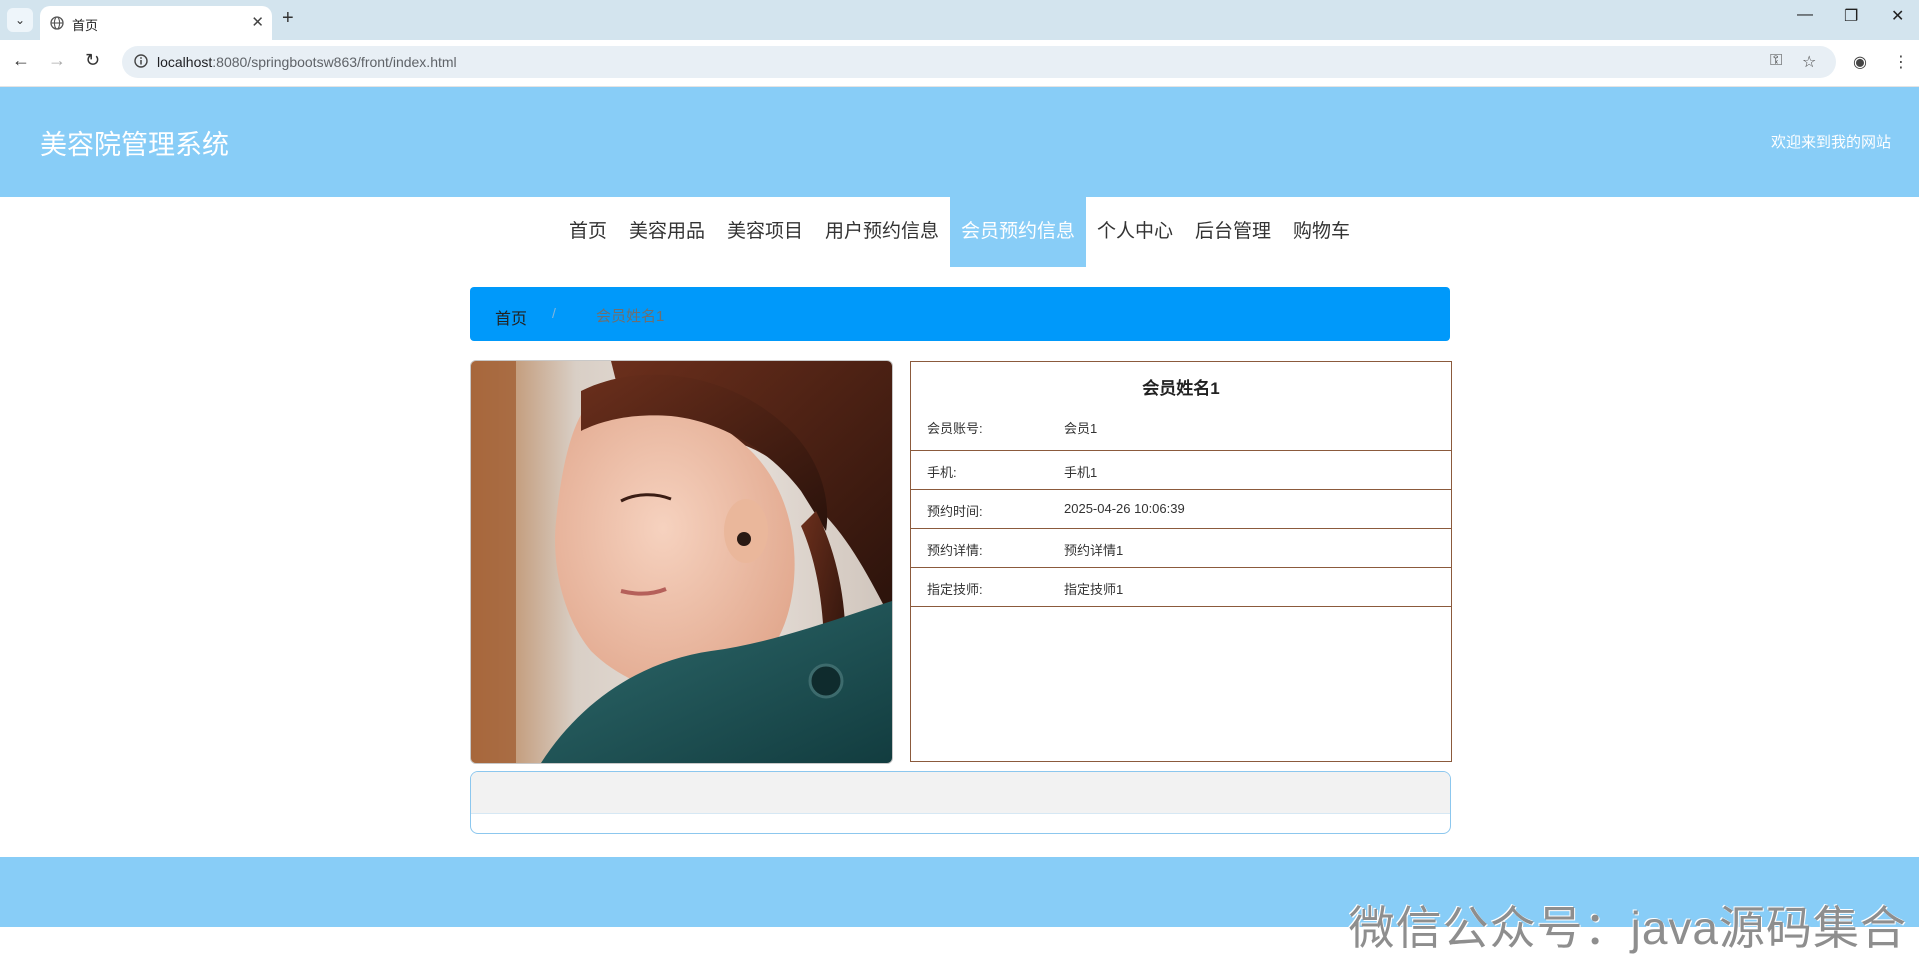  I want to click on content-panel, so click(960, 802).